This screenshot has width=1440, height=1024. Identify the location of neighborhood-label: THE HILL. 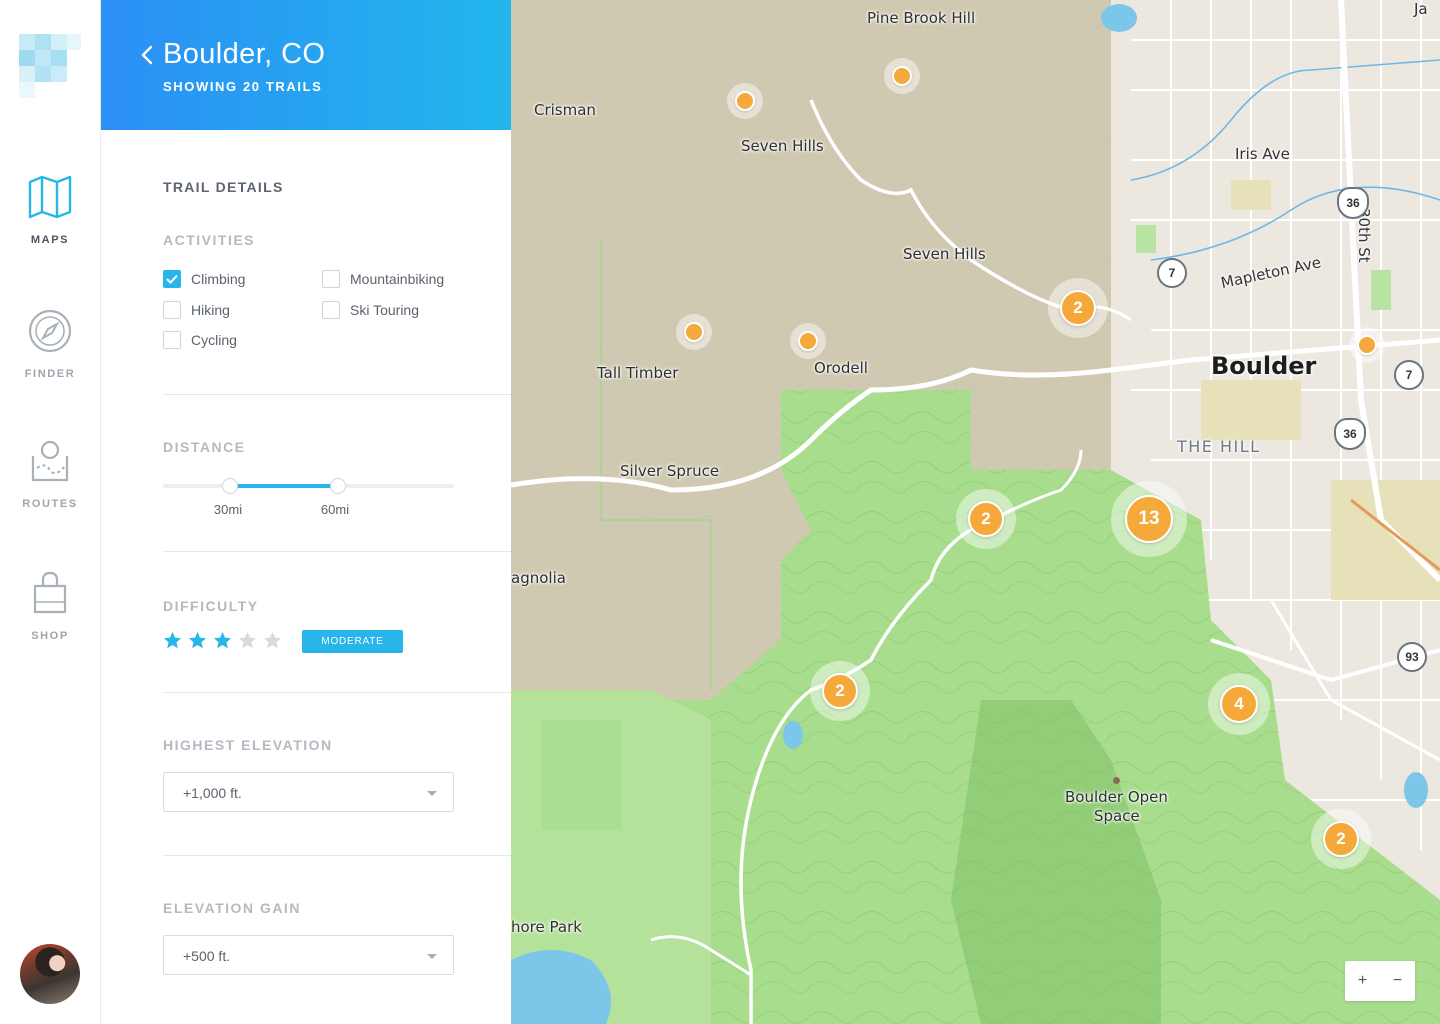
(1219, 446).